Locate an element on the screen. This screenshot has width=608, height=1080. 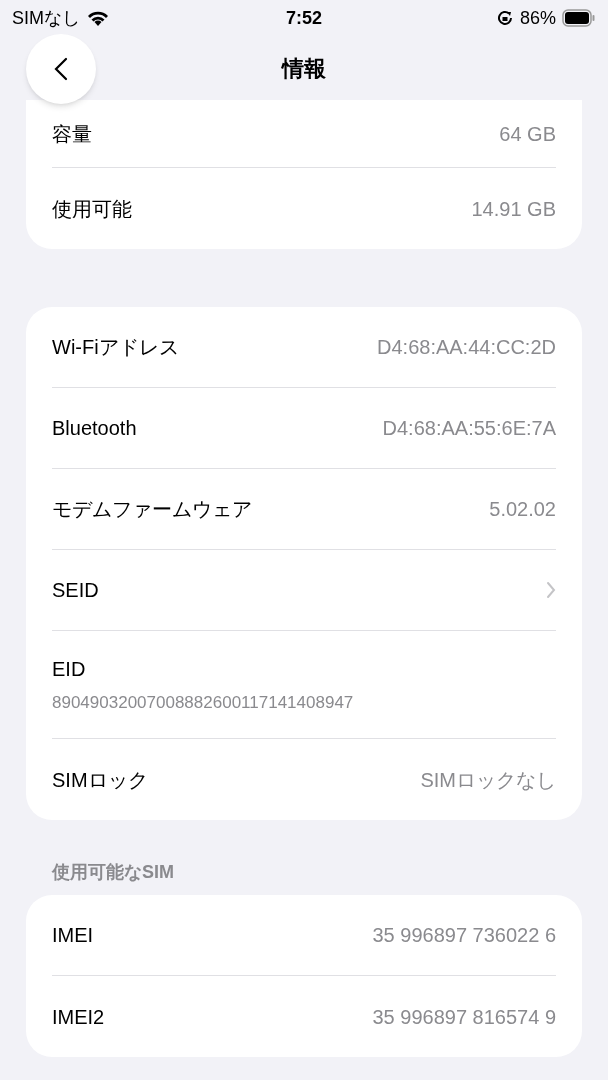
row-label: SEID is located at coordinates (75, 590).